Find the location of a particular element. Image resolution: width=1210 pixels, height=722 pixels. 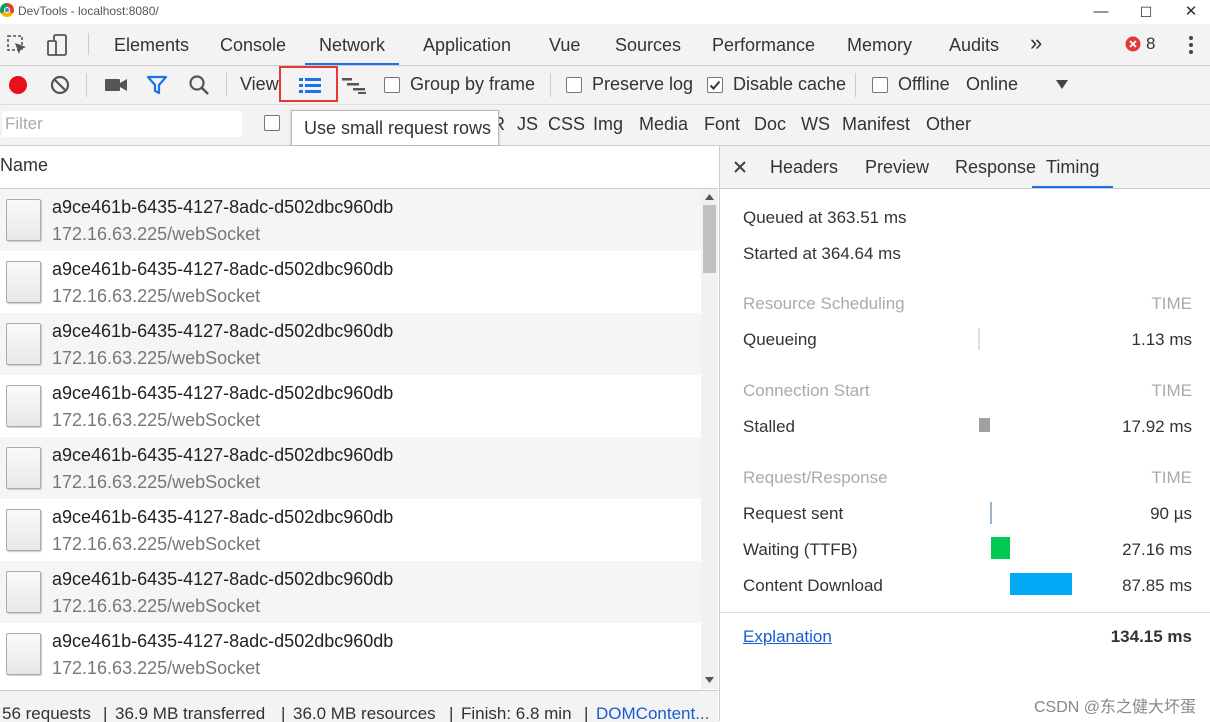

request-sent-value: 90 µs is located at coordinates (1171, 513).